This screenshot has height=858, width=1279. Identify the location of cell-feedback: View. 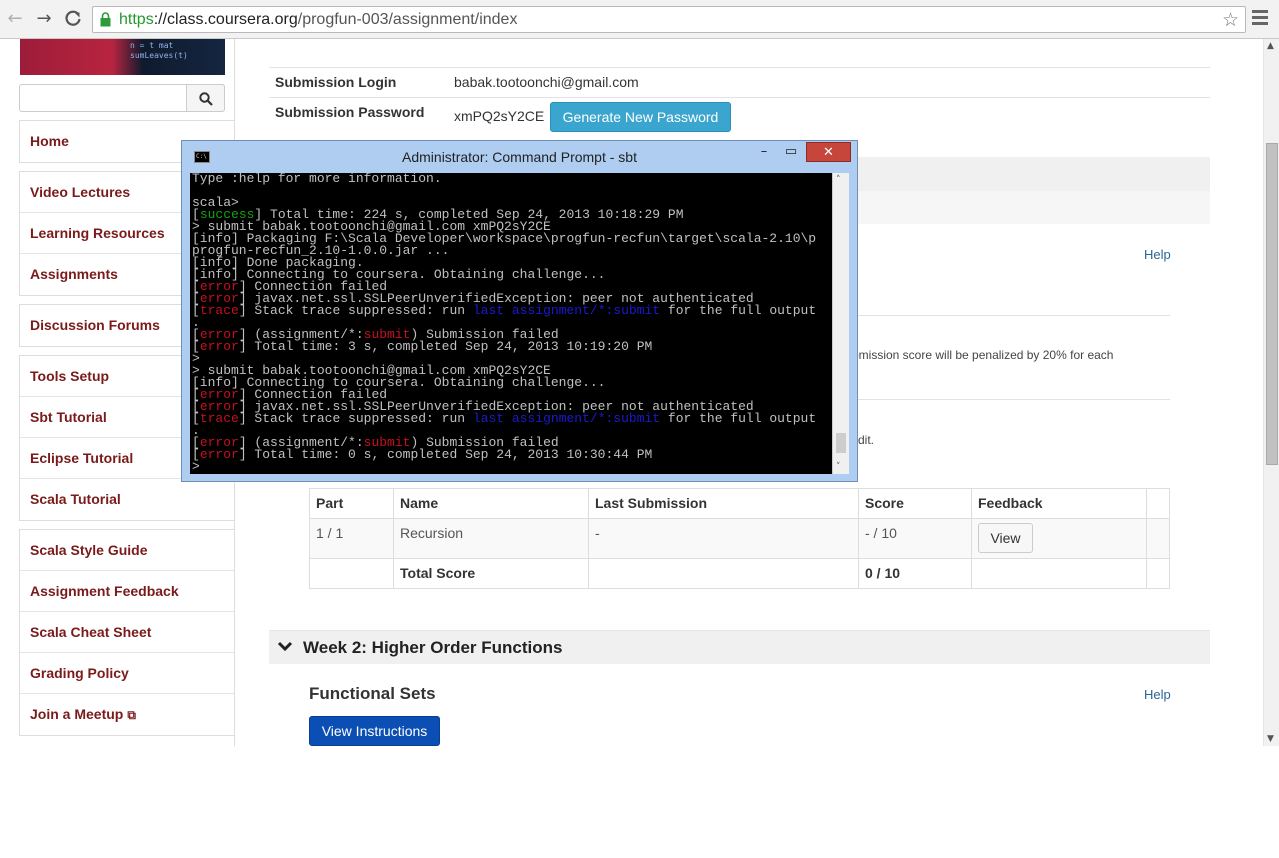
(1059, 538).